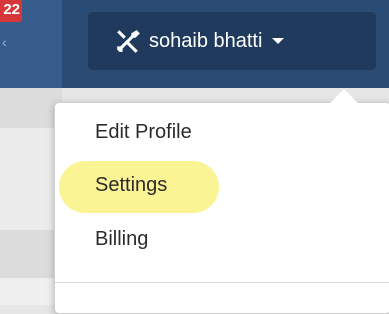 This screenshot has width=389, height=314. Describe the element at coordinates (143, 132) in the screenshot. I see `menu-item-edit-profile: Edit Profile` at that location.